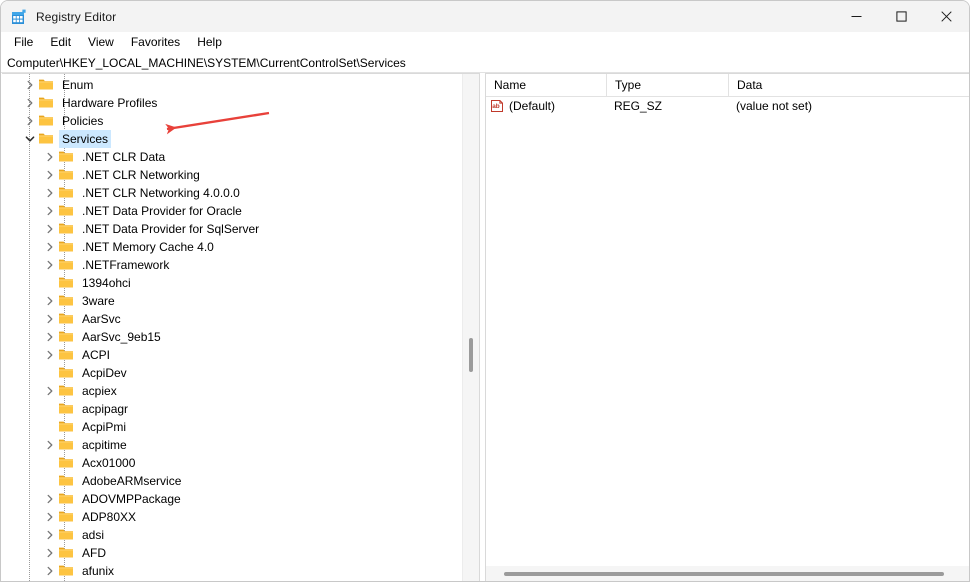  What do you see at coordinates (76, 16) in the screenshot?
I see `window-title: Registry Editor` at bounding box center [76, 16].